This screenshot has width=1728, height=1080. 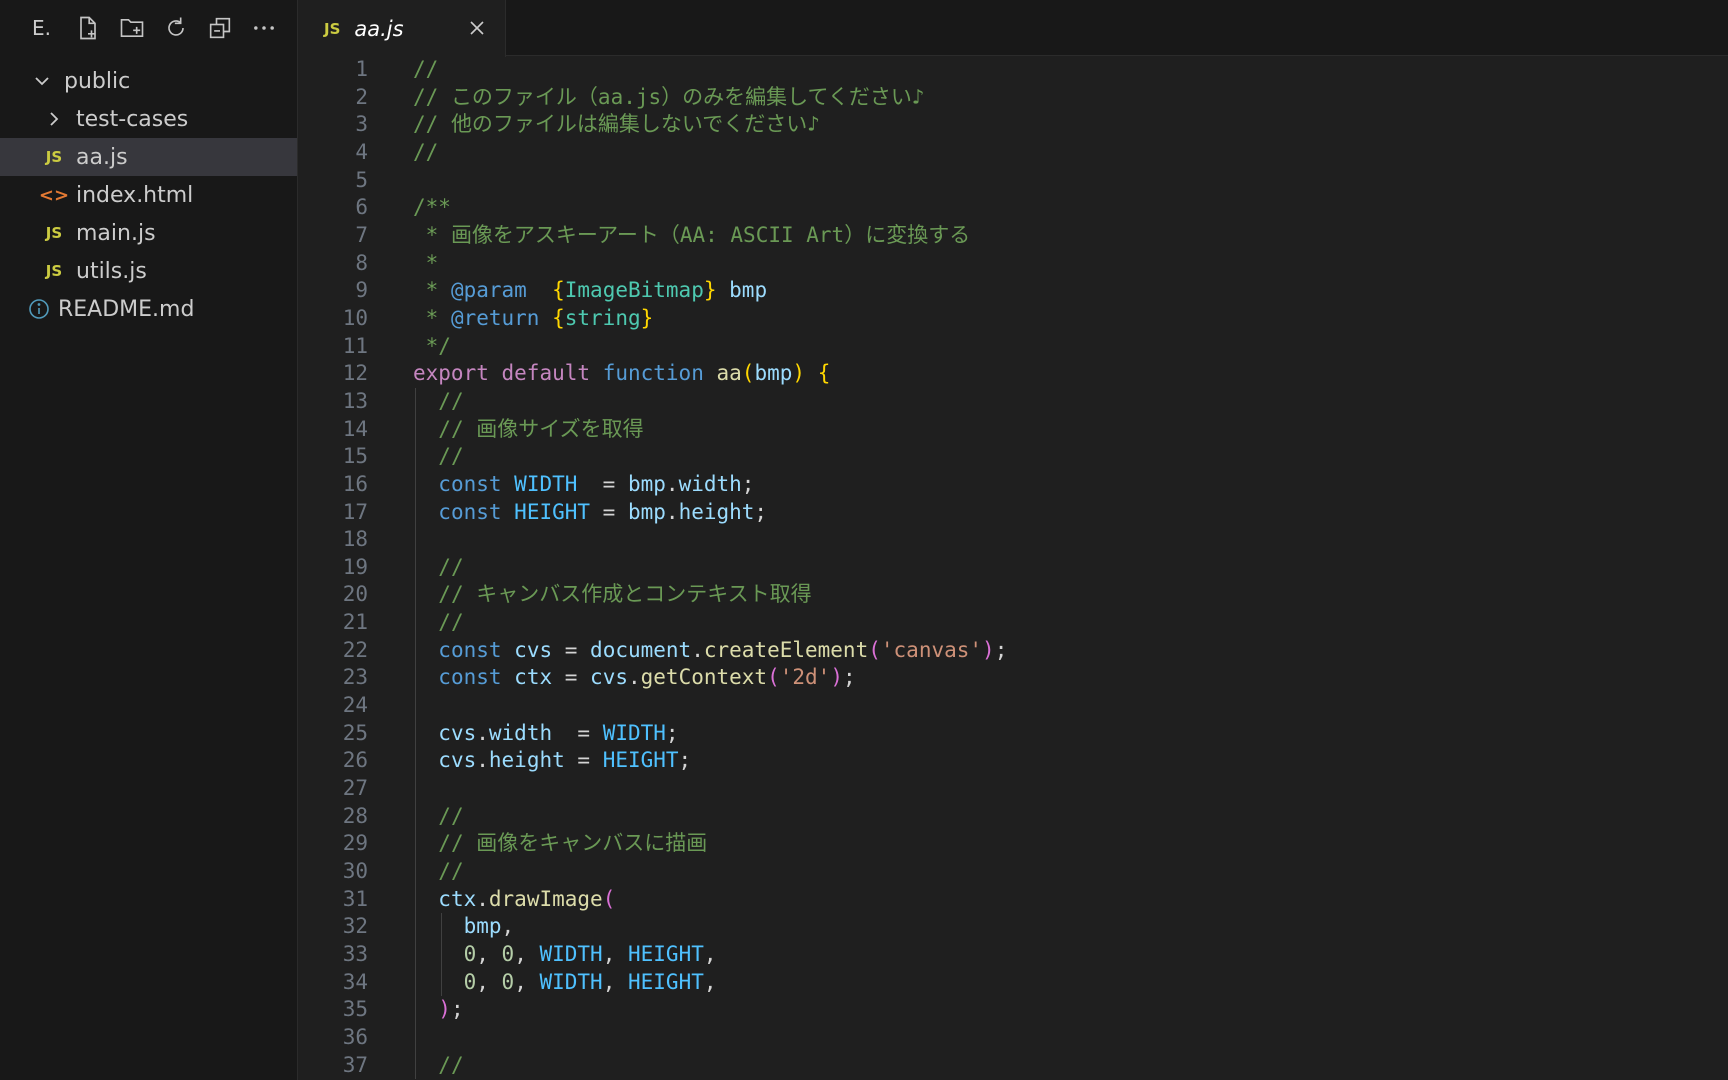 I want to click on code-token: HEIGHT, so click(x=552, y=511).